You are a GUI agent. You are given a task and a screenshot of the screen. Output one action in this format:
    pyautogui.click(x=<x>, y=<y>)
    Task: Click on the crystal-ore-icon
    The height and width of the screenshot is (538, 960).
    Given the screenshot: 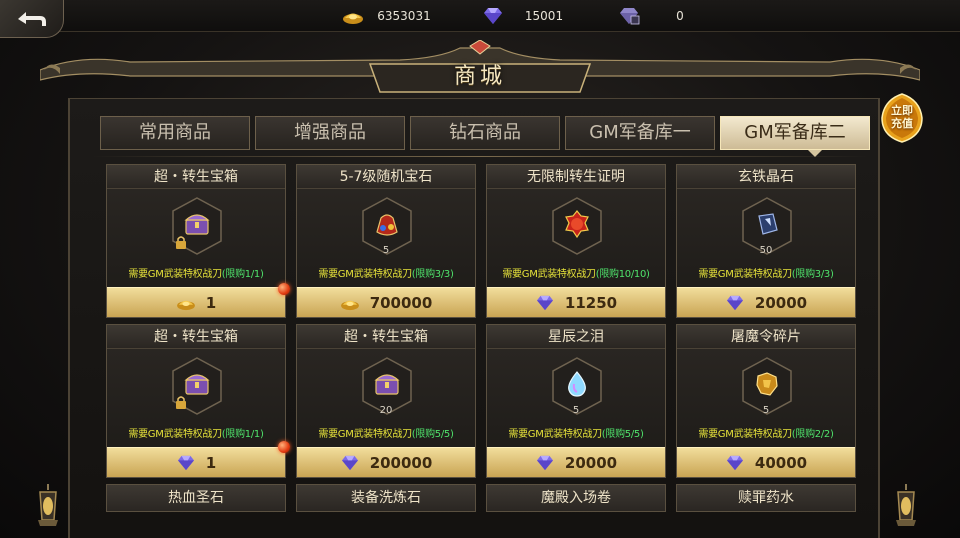 What is the action you would take?
    pyautogui.click(x=768, y=224)
    